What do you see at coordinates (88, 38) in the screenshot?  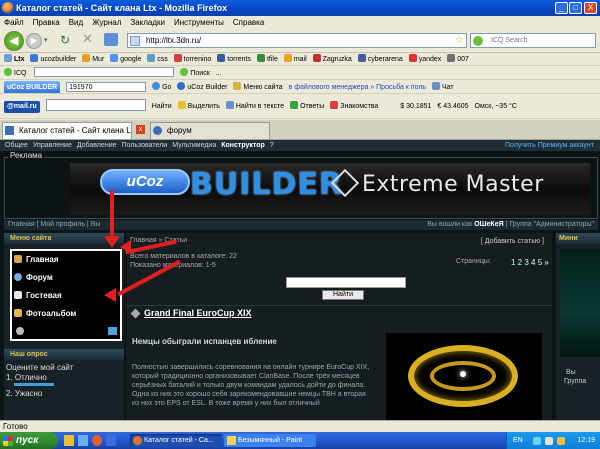 I see `stop-icon: ✕` at bounding box center [88, 38].